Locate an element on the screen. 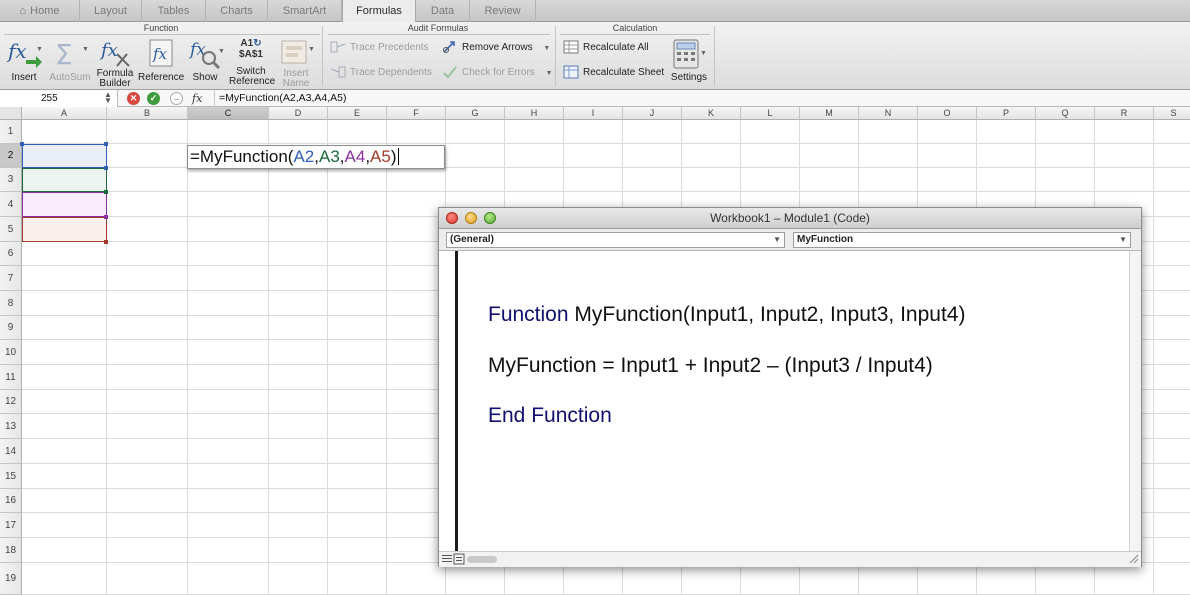  row-header: 6 is located at coordinates (11, 254).